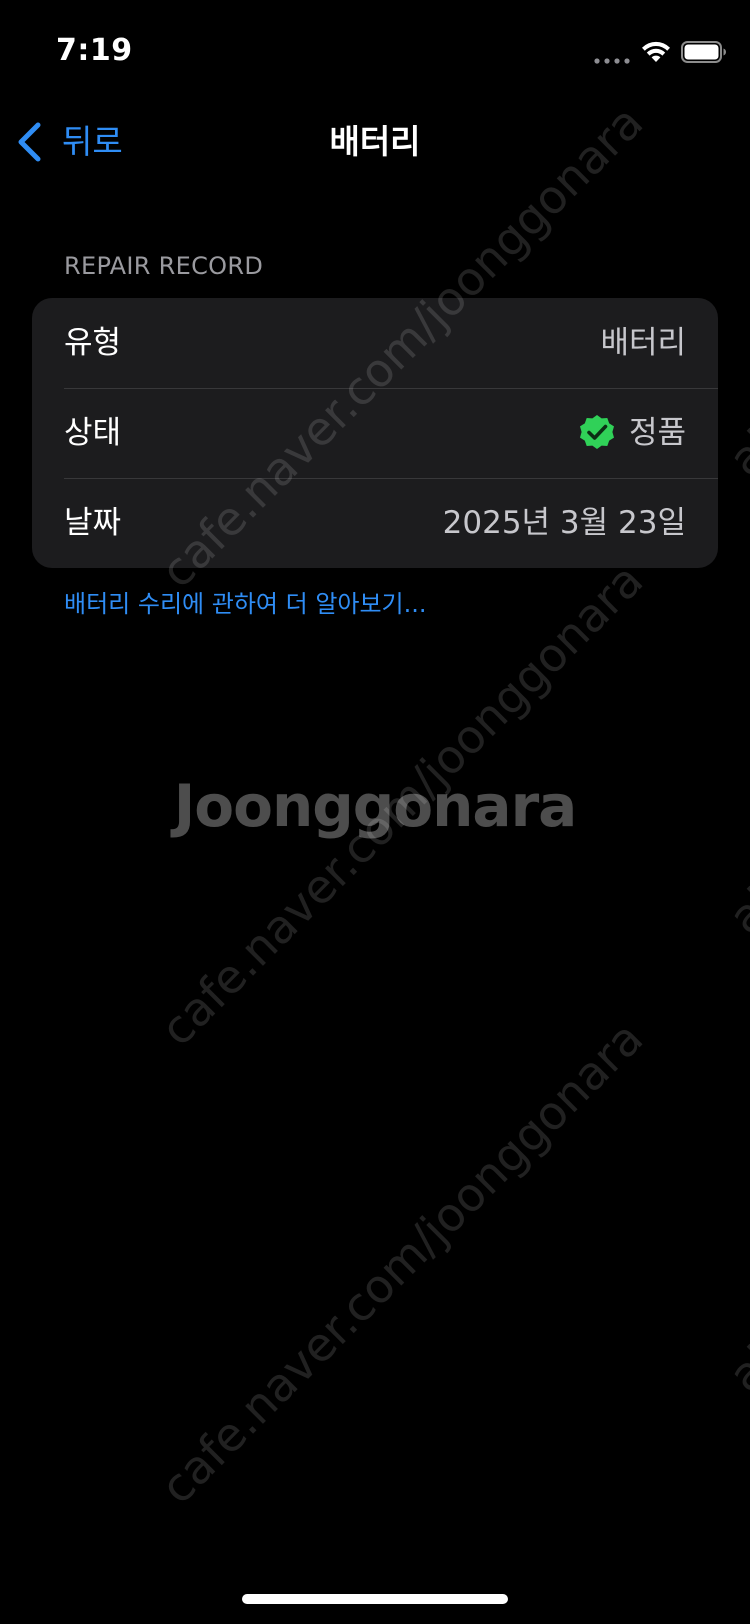  I want to click on signal-dots-icon, so click(612, 61).